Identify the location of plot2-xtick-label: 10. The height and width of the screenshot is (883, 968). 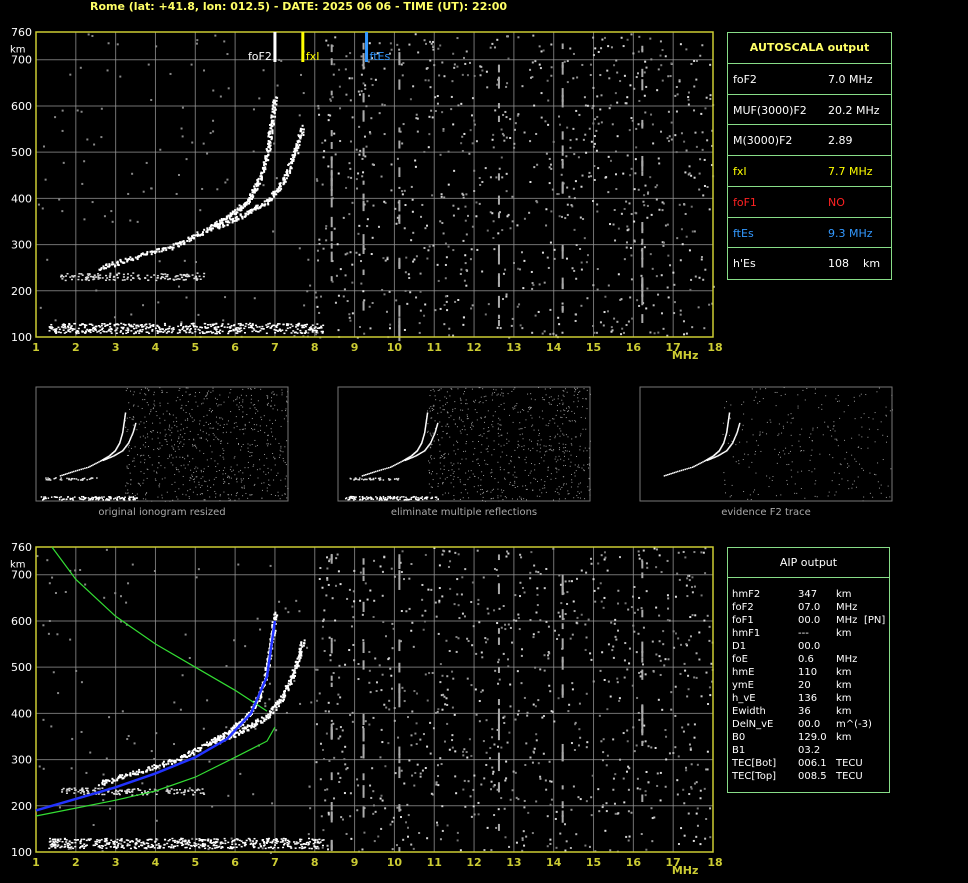
(395, 862).